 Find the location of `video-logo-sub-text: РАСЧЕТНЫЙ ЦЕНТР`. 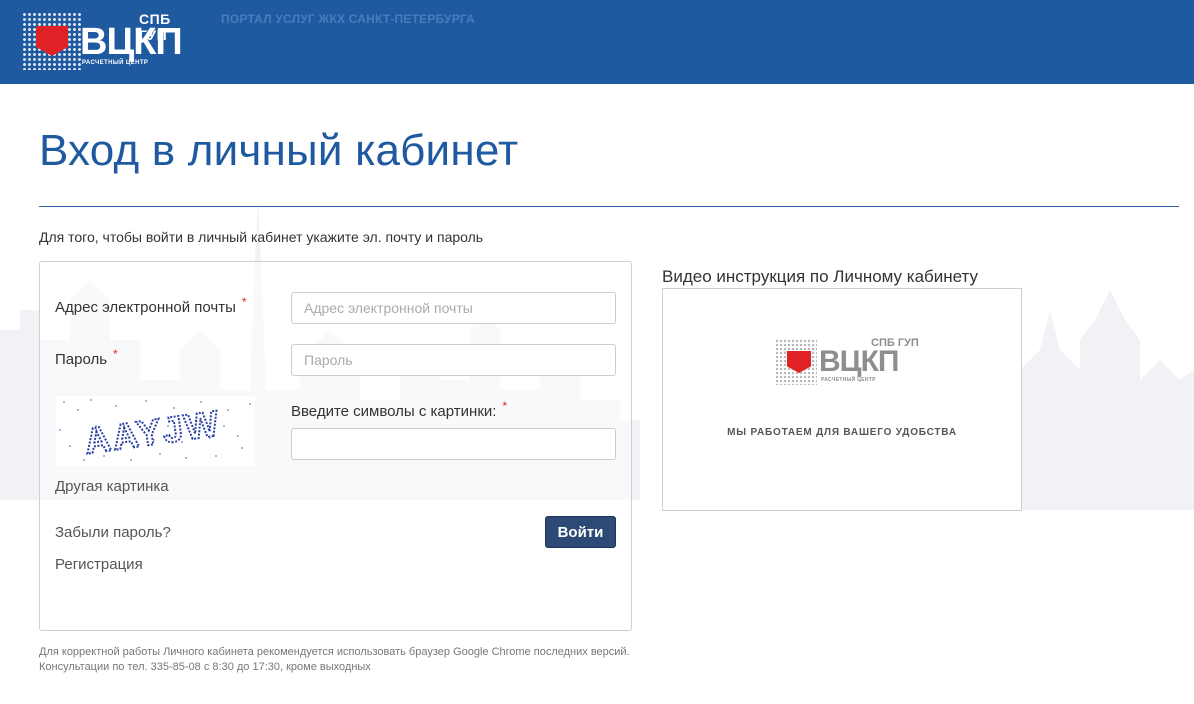

video-logo-sub-text: РАСЧЕТНЫЙ ЦЕНТР is located at coordinates (848, 380).